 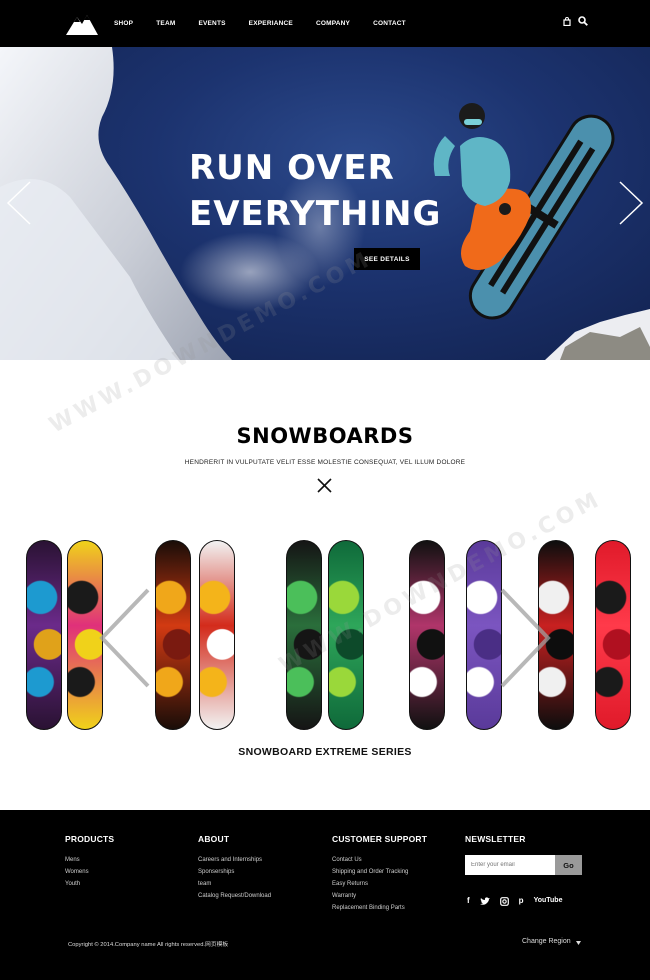 What do you see at coordinates (380, 839) in the screenshot?
I see `footer-support-title: CUSTOMER SUPPORT` at bounding box center [380, 839].